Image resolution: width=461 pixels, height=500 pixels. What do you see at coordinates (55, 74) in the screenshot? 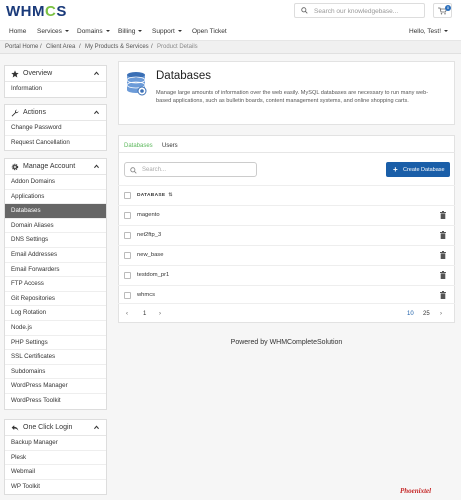
I see `panel-header: Overview` at bounding box center [55, 74].